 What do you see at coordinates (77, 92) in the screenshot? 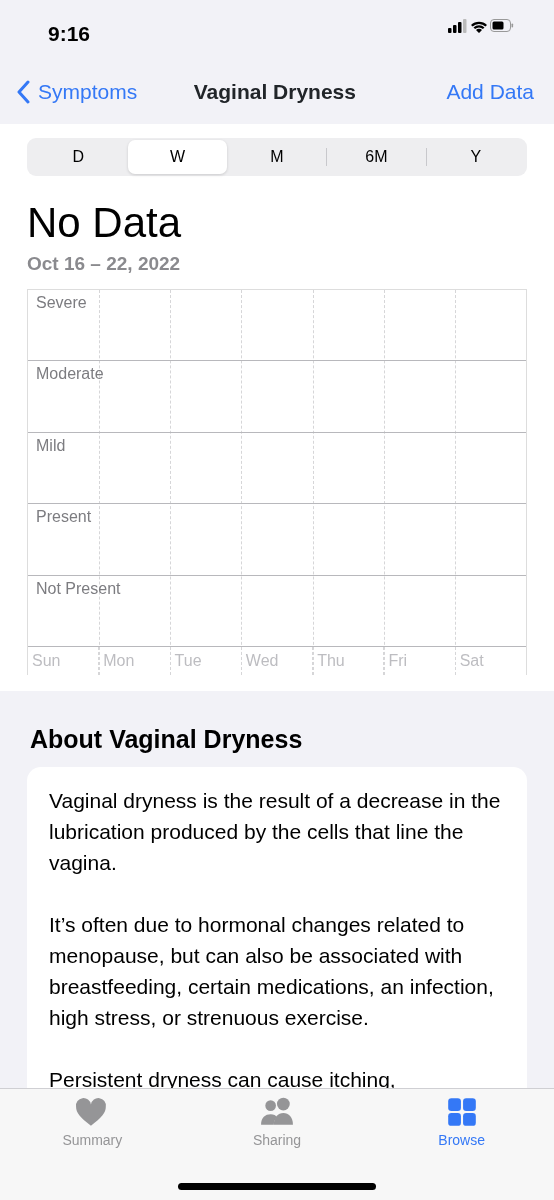
I see `back-button: Symptoms` at bounding box center [77, 92].